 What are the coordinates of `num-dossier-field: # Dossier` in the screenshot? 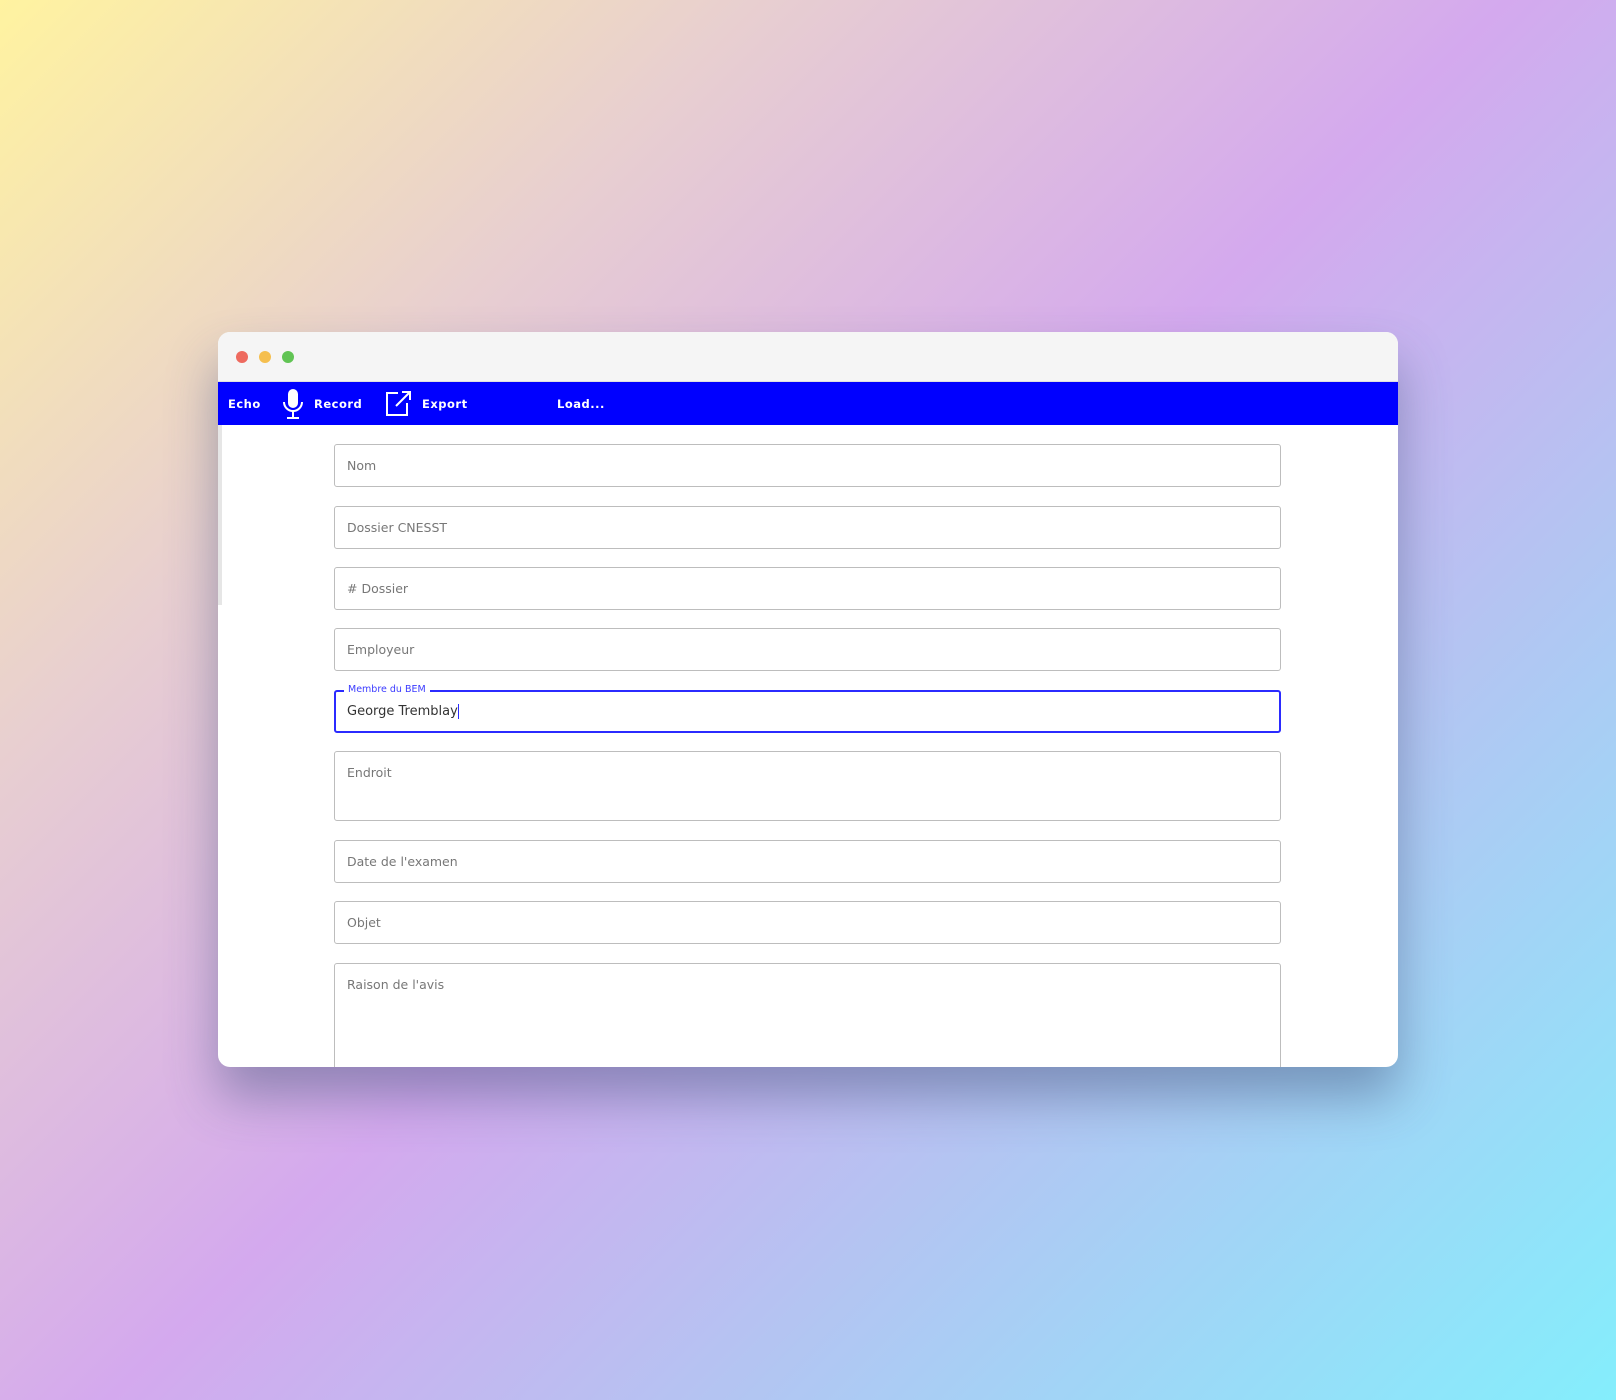 It's located at (807, 588).